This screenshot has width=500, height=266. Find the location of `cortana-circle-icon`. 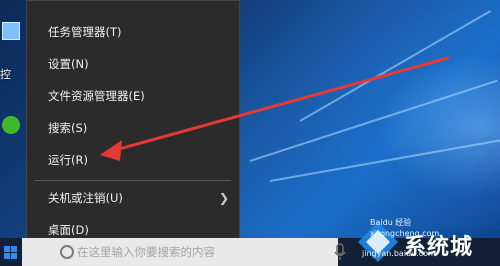

cortana-circle-icon is located at coordinates (67, 252).